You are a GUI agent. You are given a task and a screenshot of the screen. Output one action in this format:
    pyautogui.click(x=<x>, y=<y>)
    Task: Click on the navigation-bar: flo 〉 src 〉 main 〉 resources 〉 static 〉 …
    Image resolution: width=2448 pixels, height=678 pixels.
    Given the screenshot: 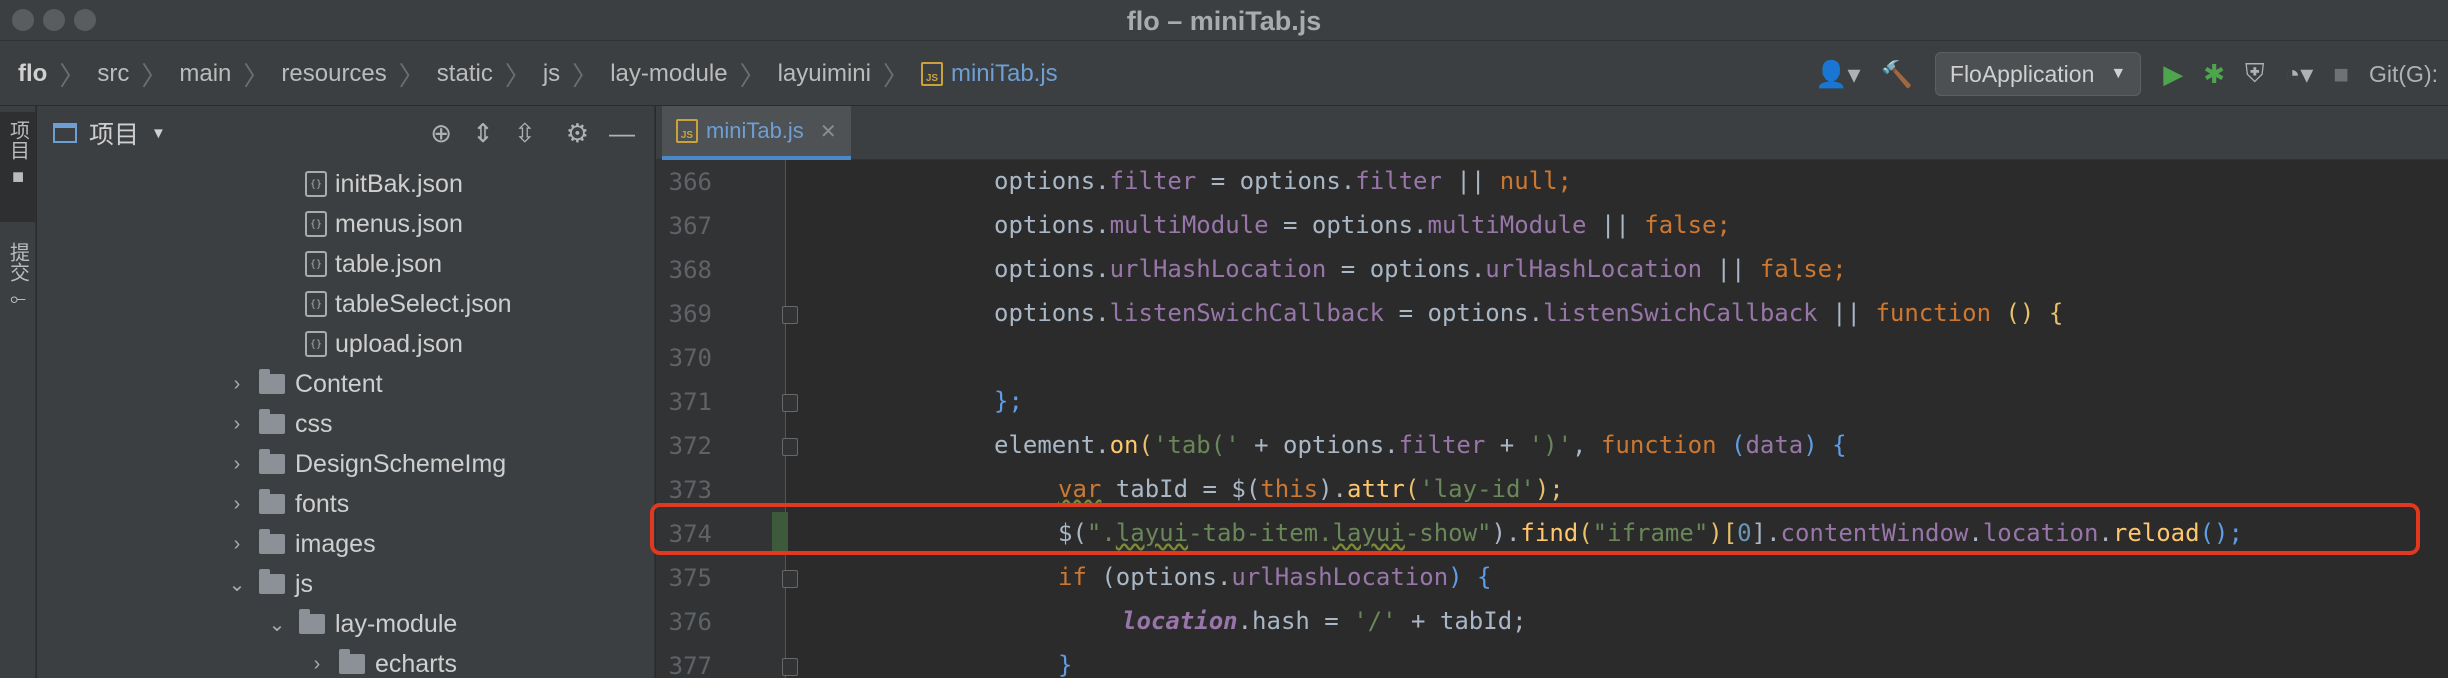 What is the action you would take?
    pyautogui.click(x=1224, y=73)
    